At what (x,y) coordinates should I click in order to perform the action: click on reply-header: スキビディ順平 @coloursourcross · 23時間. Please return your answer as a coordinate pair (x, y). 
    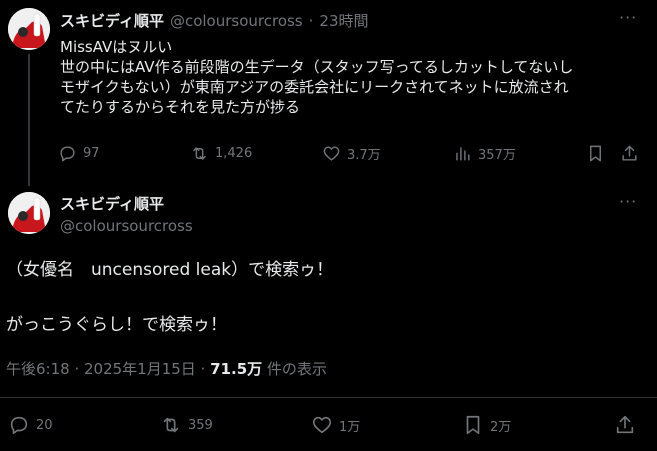
    Looking at the image, I should click on (214, 20).